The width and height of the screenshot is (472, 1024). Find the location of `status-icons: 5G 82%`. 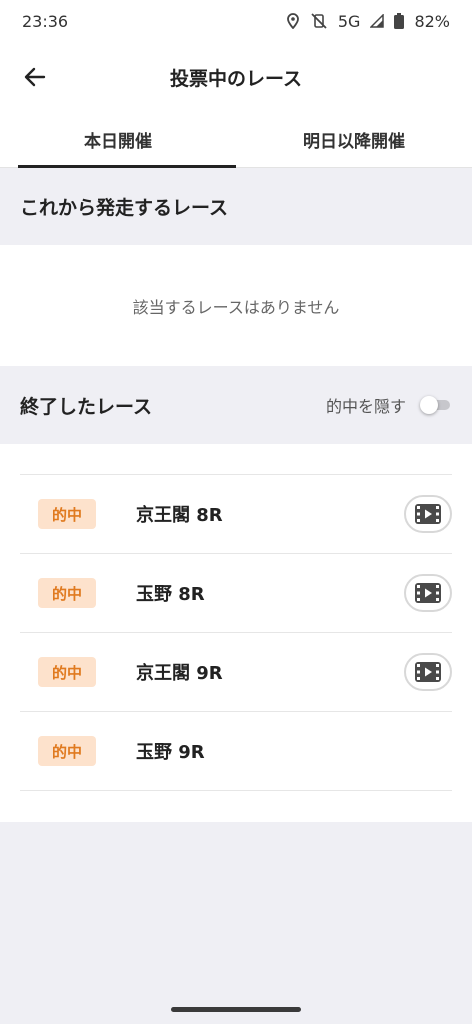

status-icons: 5G 82% is located at coordinates (368, 21).